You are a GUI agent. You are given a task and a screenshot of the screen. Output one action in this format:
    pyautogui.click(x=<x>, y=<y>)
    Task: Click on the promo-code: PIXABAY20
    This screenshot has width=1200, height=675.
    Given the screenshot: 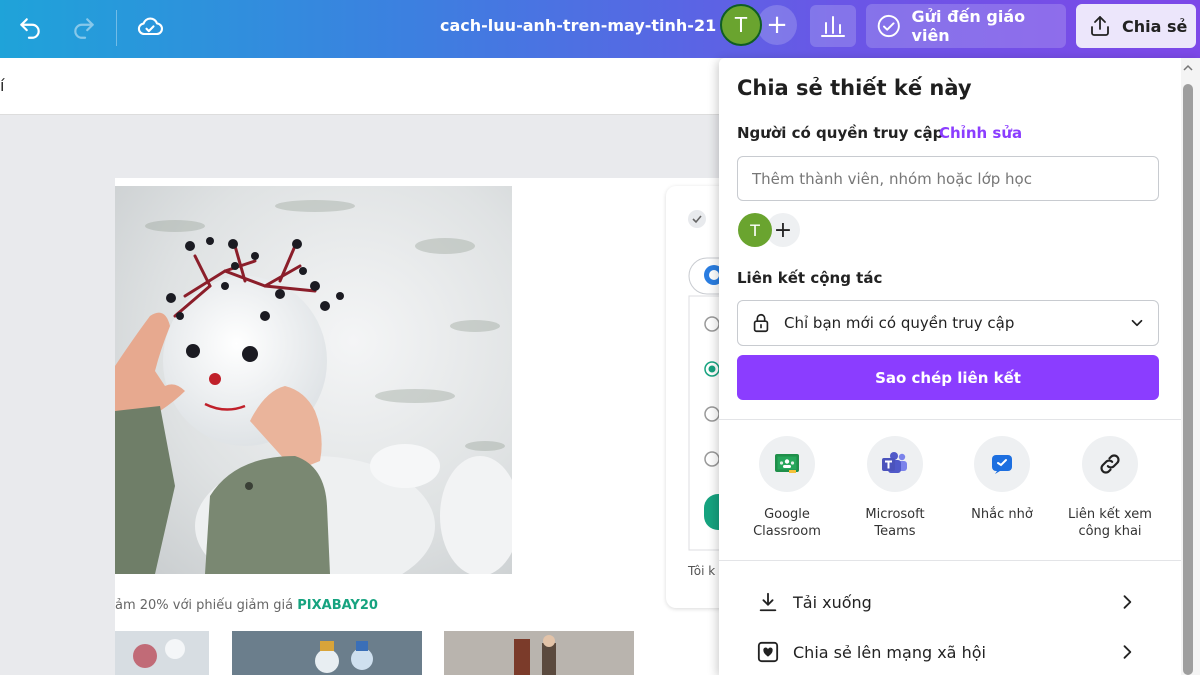 What is the action you would take?
    pyautogui.click(x=337, y=605)
    